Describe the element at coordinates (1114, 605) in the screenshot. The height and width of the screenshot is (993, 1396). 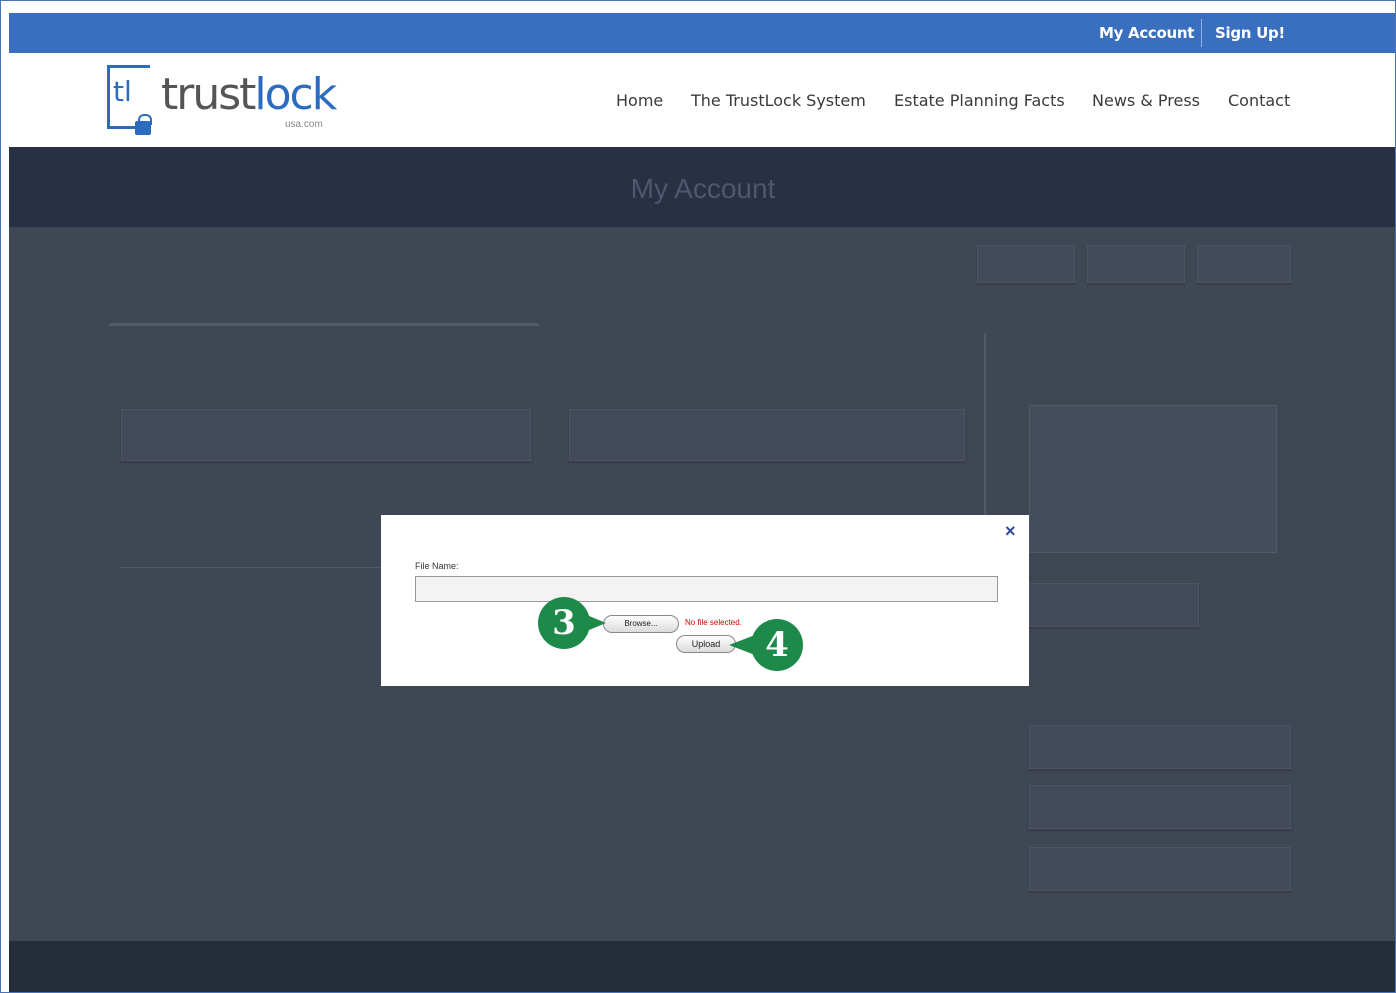
I see `dimmed-submit-button` at that location.